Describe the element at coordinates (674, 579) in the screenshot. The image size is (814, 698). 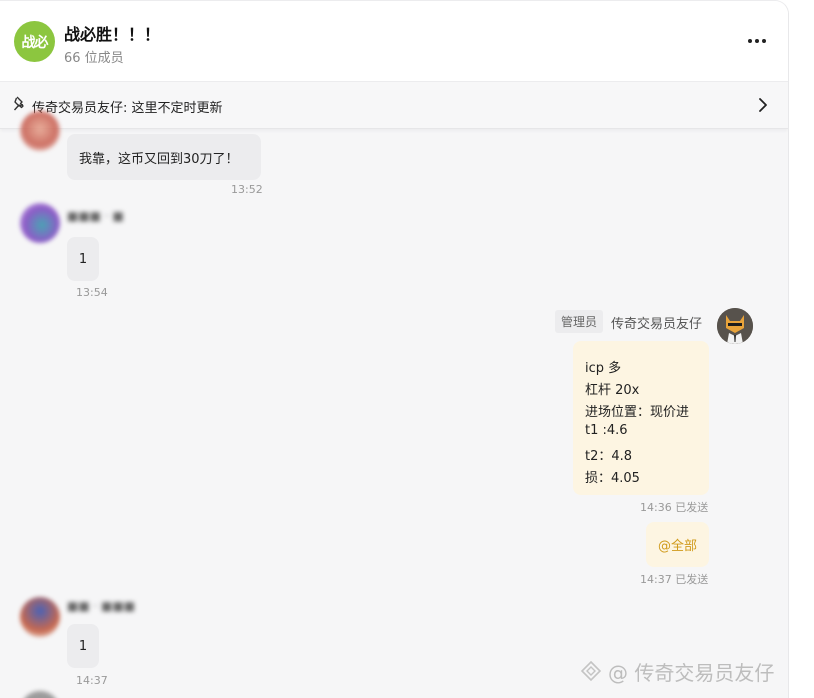
I see `message-time: 14:37 已发送` at that location.